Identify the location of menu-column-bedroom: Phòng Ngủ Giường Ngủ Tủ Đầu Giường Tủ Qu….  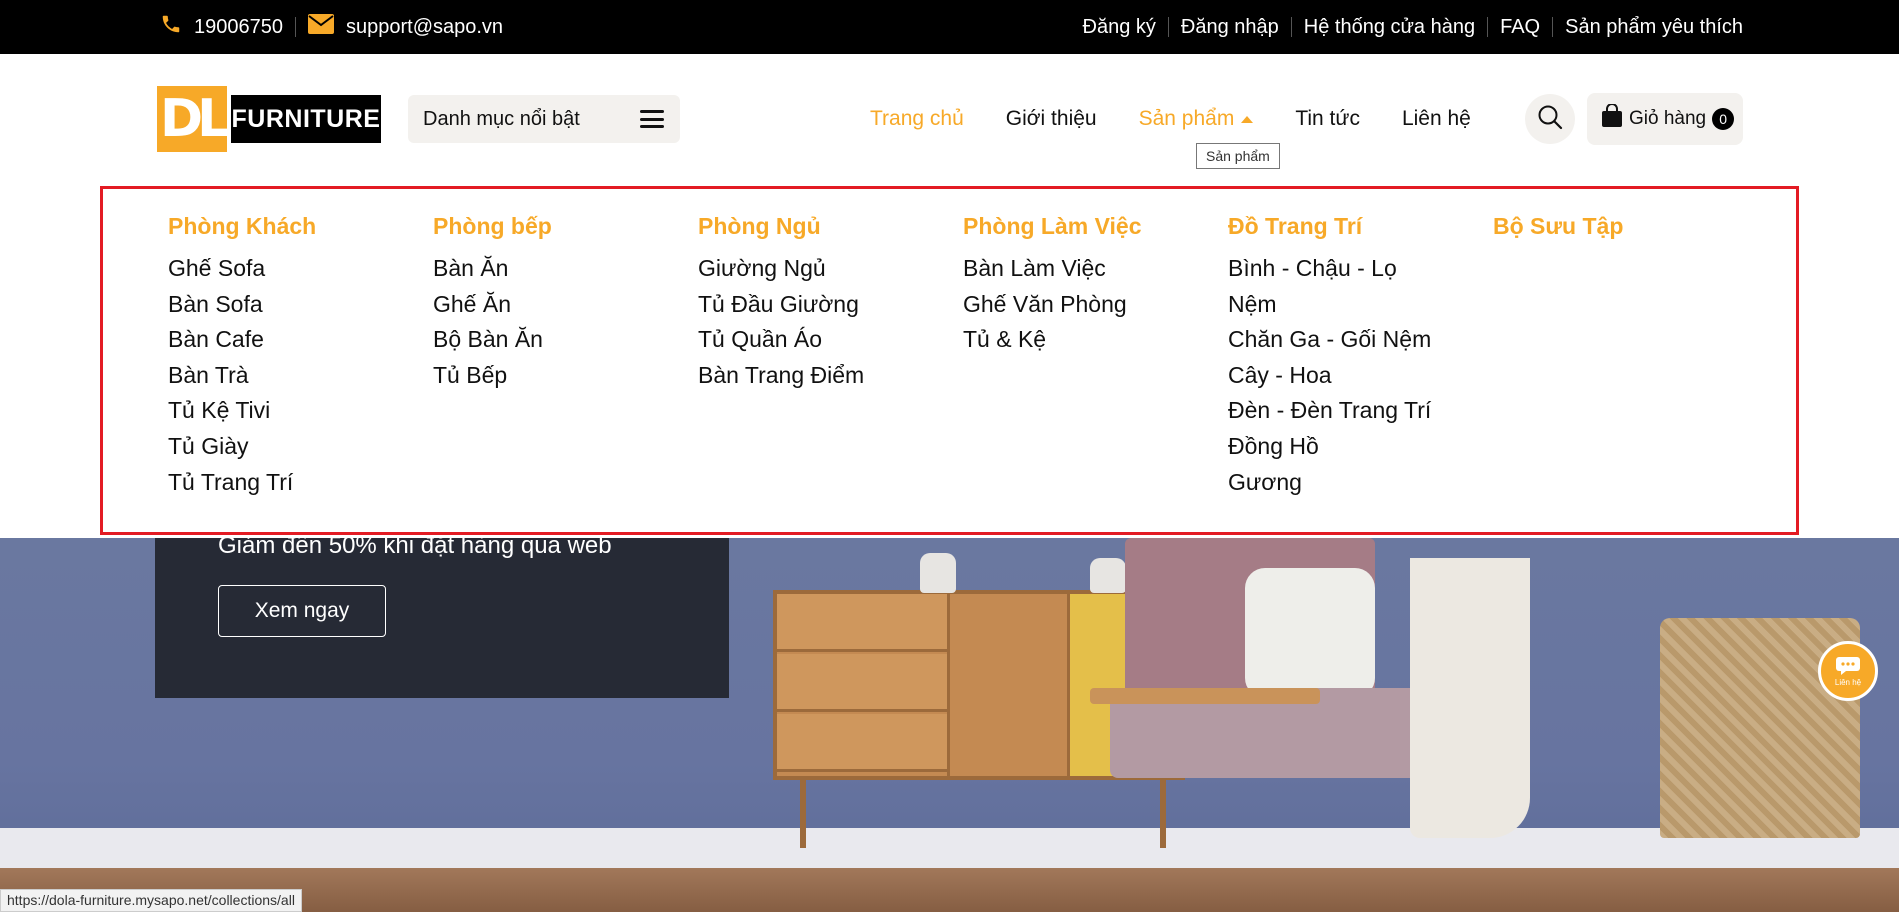
(781, 303).